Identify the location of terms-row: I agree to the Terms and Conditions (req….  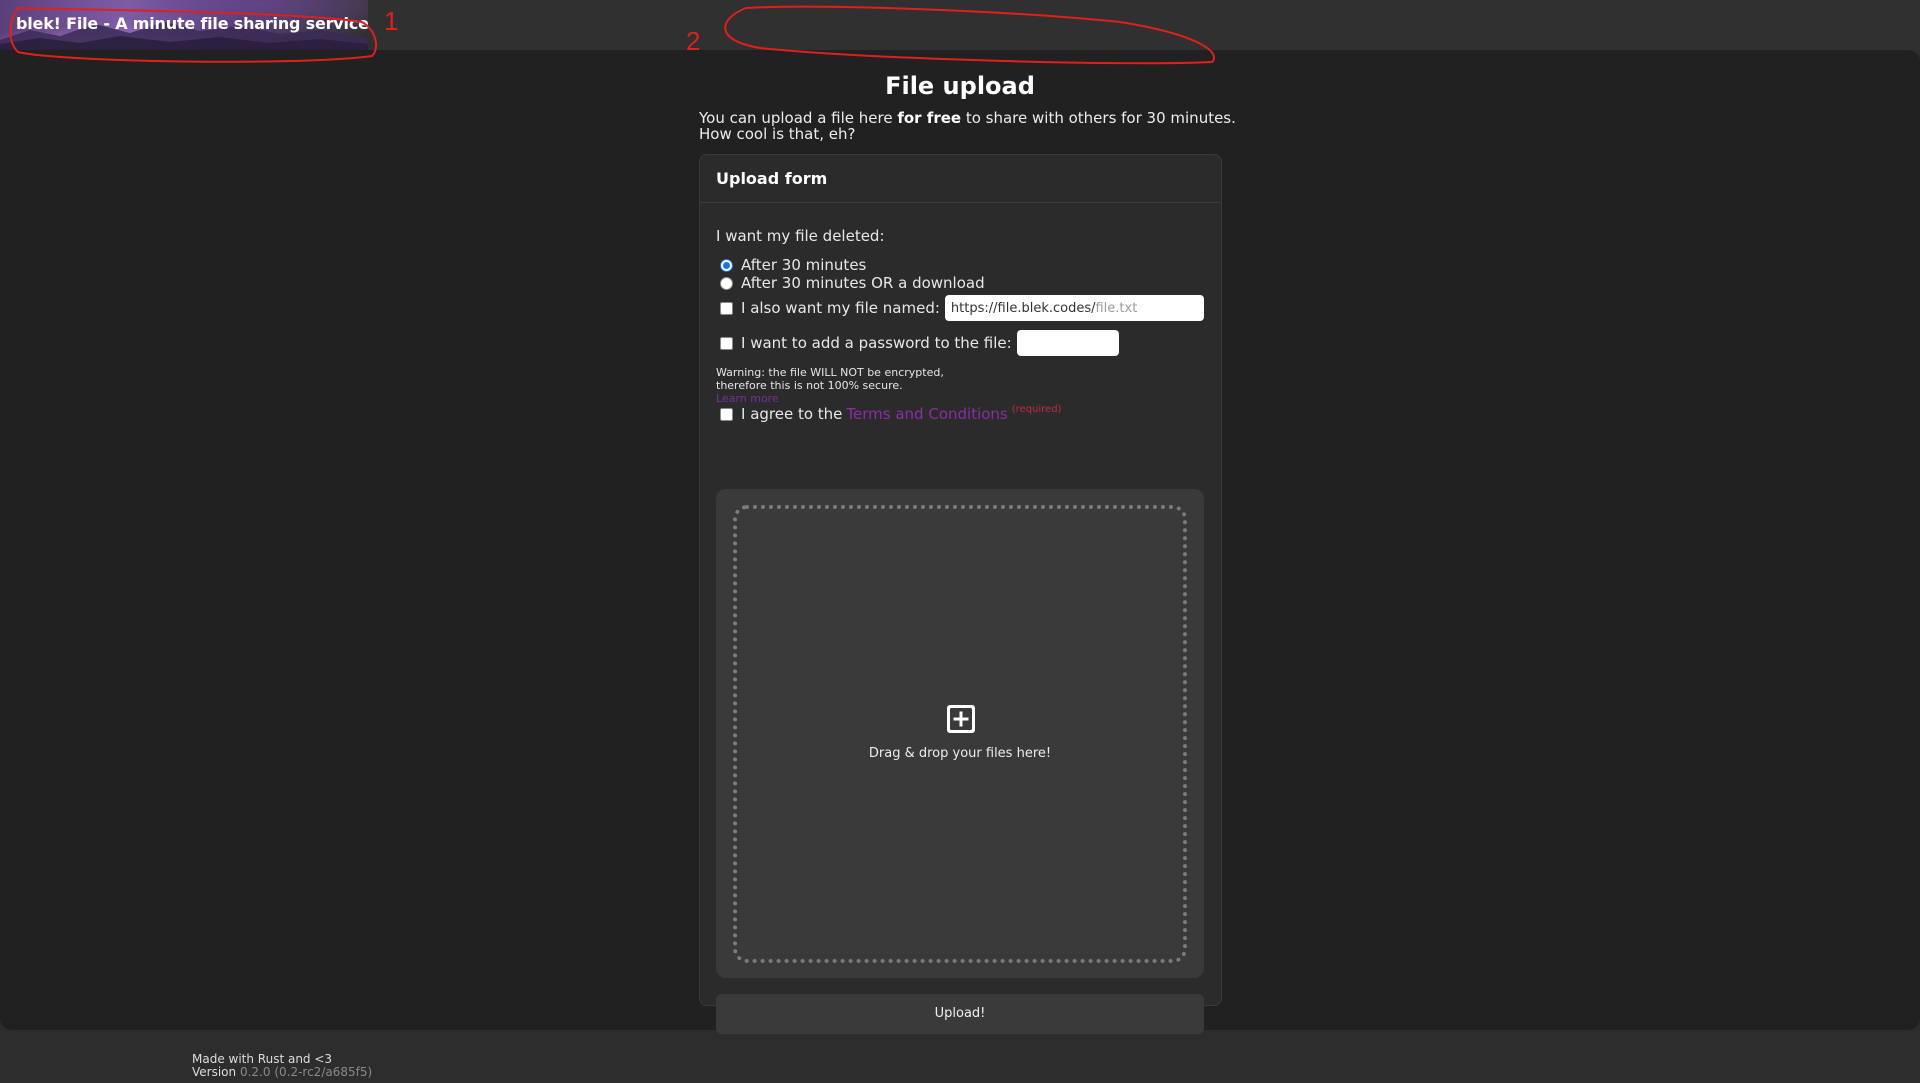
(891, 413).